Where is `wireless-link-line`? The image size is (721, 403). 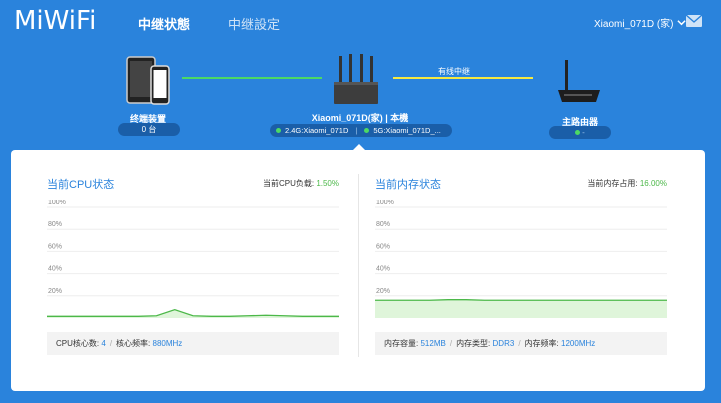 wireless-link-line is located at coordinates (252, 78).